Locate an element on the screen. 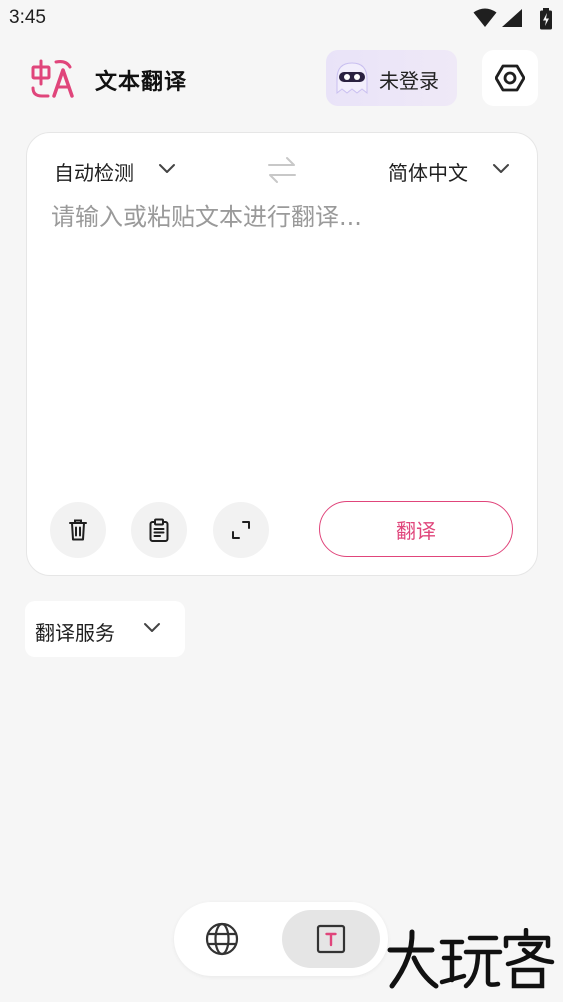 The width and height of the screenshot is (563, 1002). clear-button is located at coordinates (78, 530).